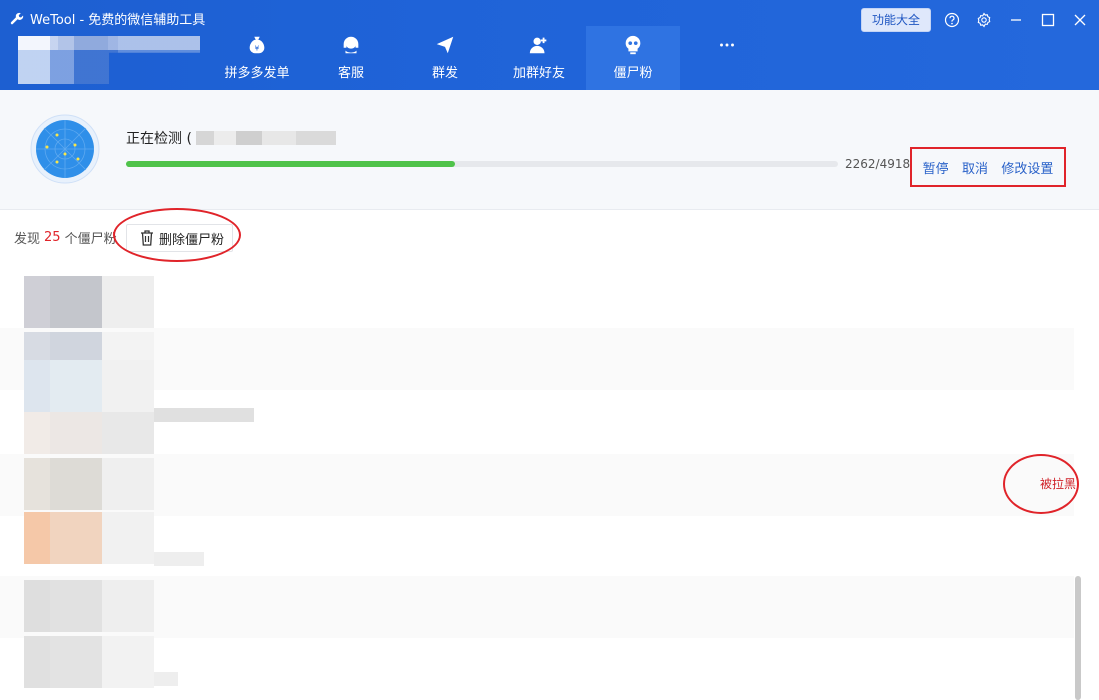  I want to click on gear-icon, so click(984, 20).